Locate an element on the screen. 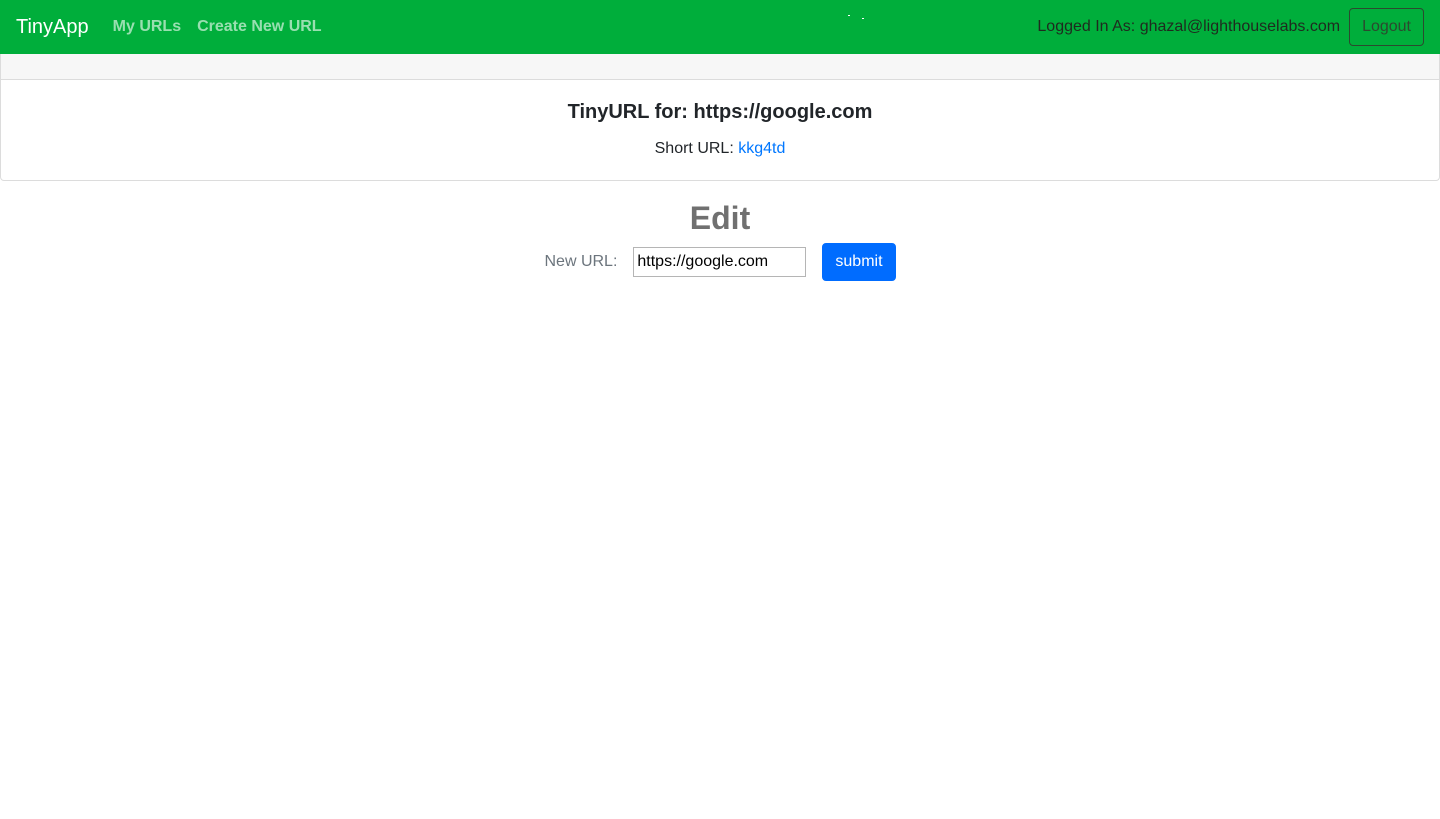 This screenshot has width=1440, height=819. short-url-line: Short URL: kkg4td is located at coordinates (720, 149).